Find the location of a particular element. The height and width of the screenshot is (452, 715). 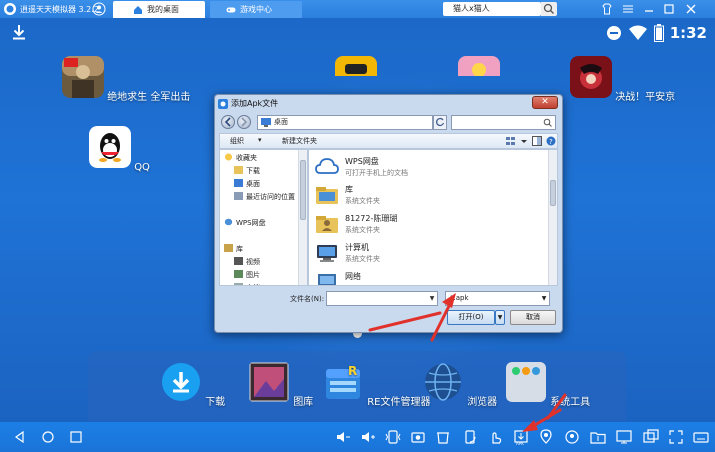

minimize-icon is located at coordinates (649, 9).